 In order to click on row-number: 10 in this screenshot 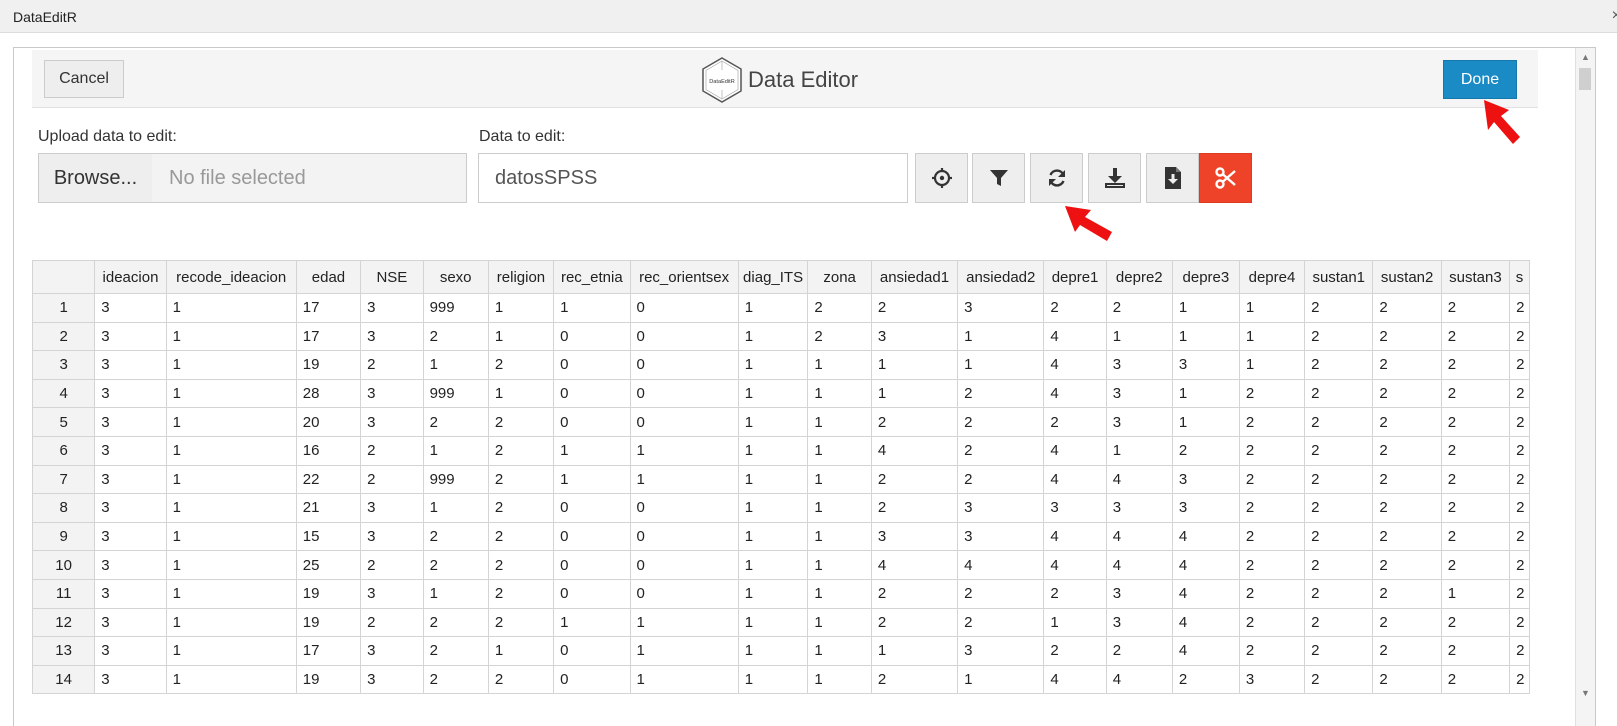, I will do `click(64, 565)`.